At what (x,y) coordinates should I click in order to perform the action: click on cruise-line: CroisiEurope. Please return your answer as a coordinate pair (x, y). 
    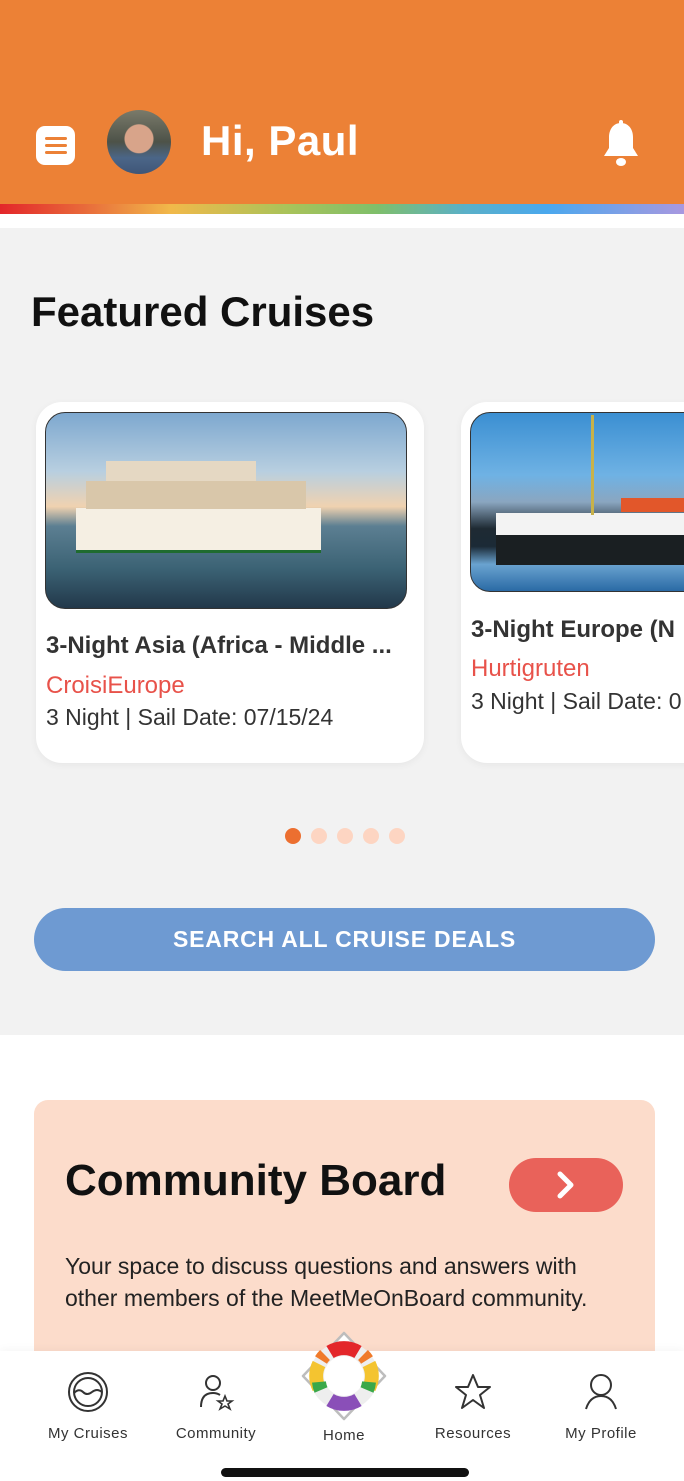
    Looking at the image, I should click on (115, 685).